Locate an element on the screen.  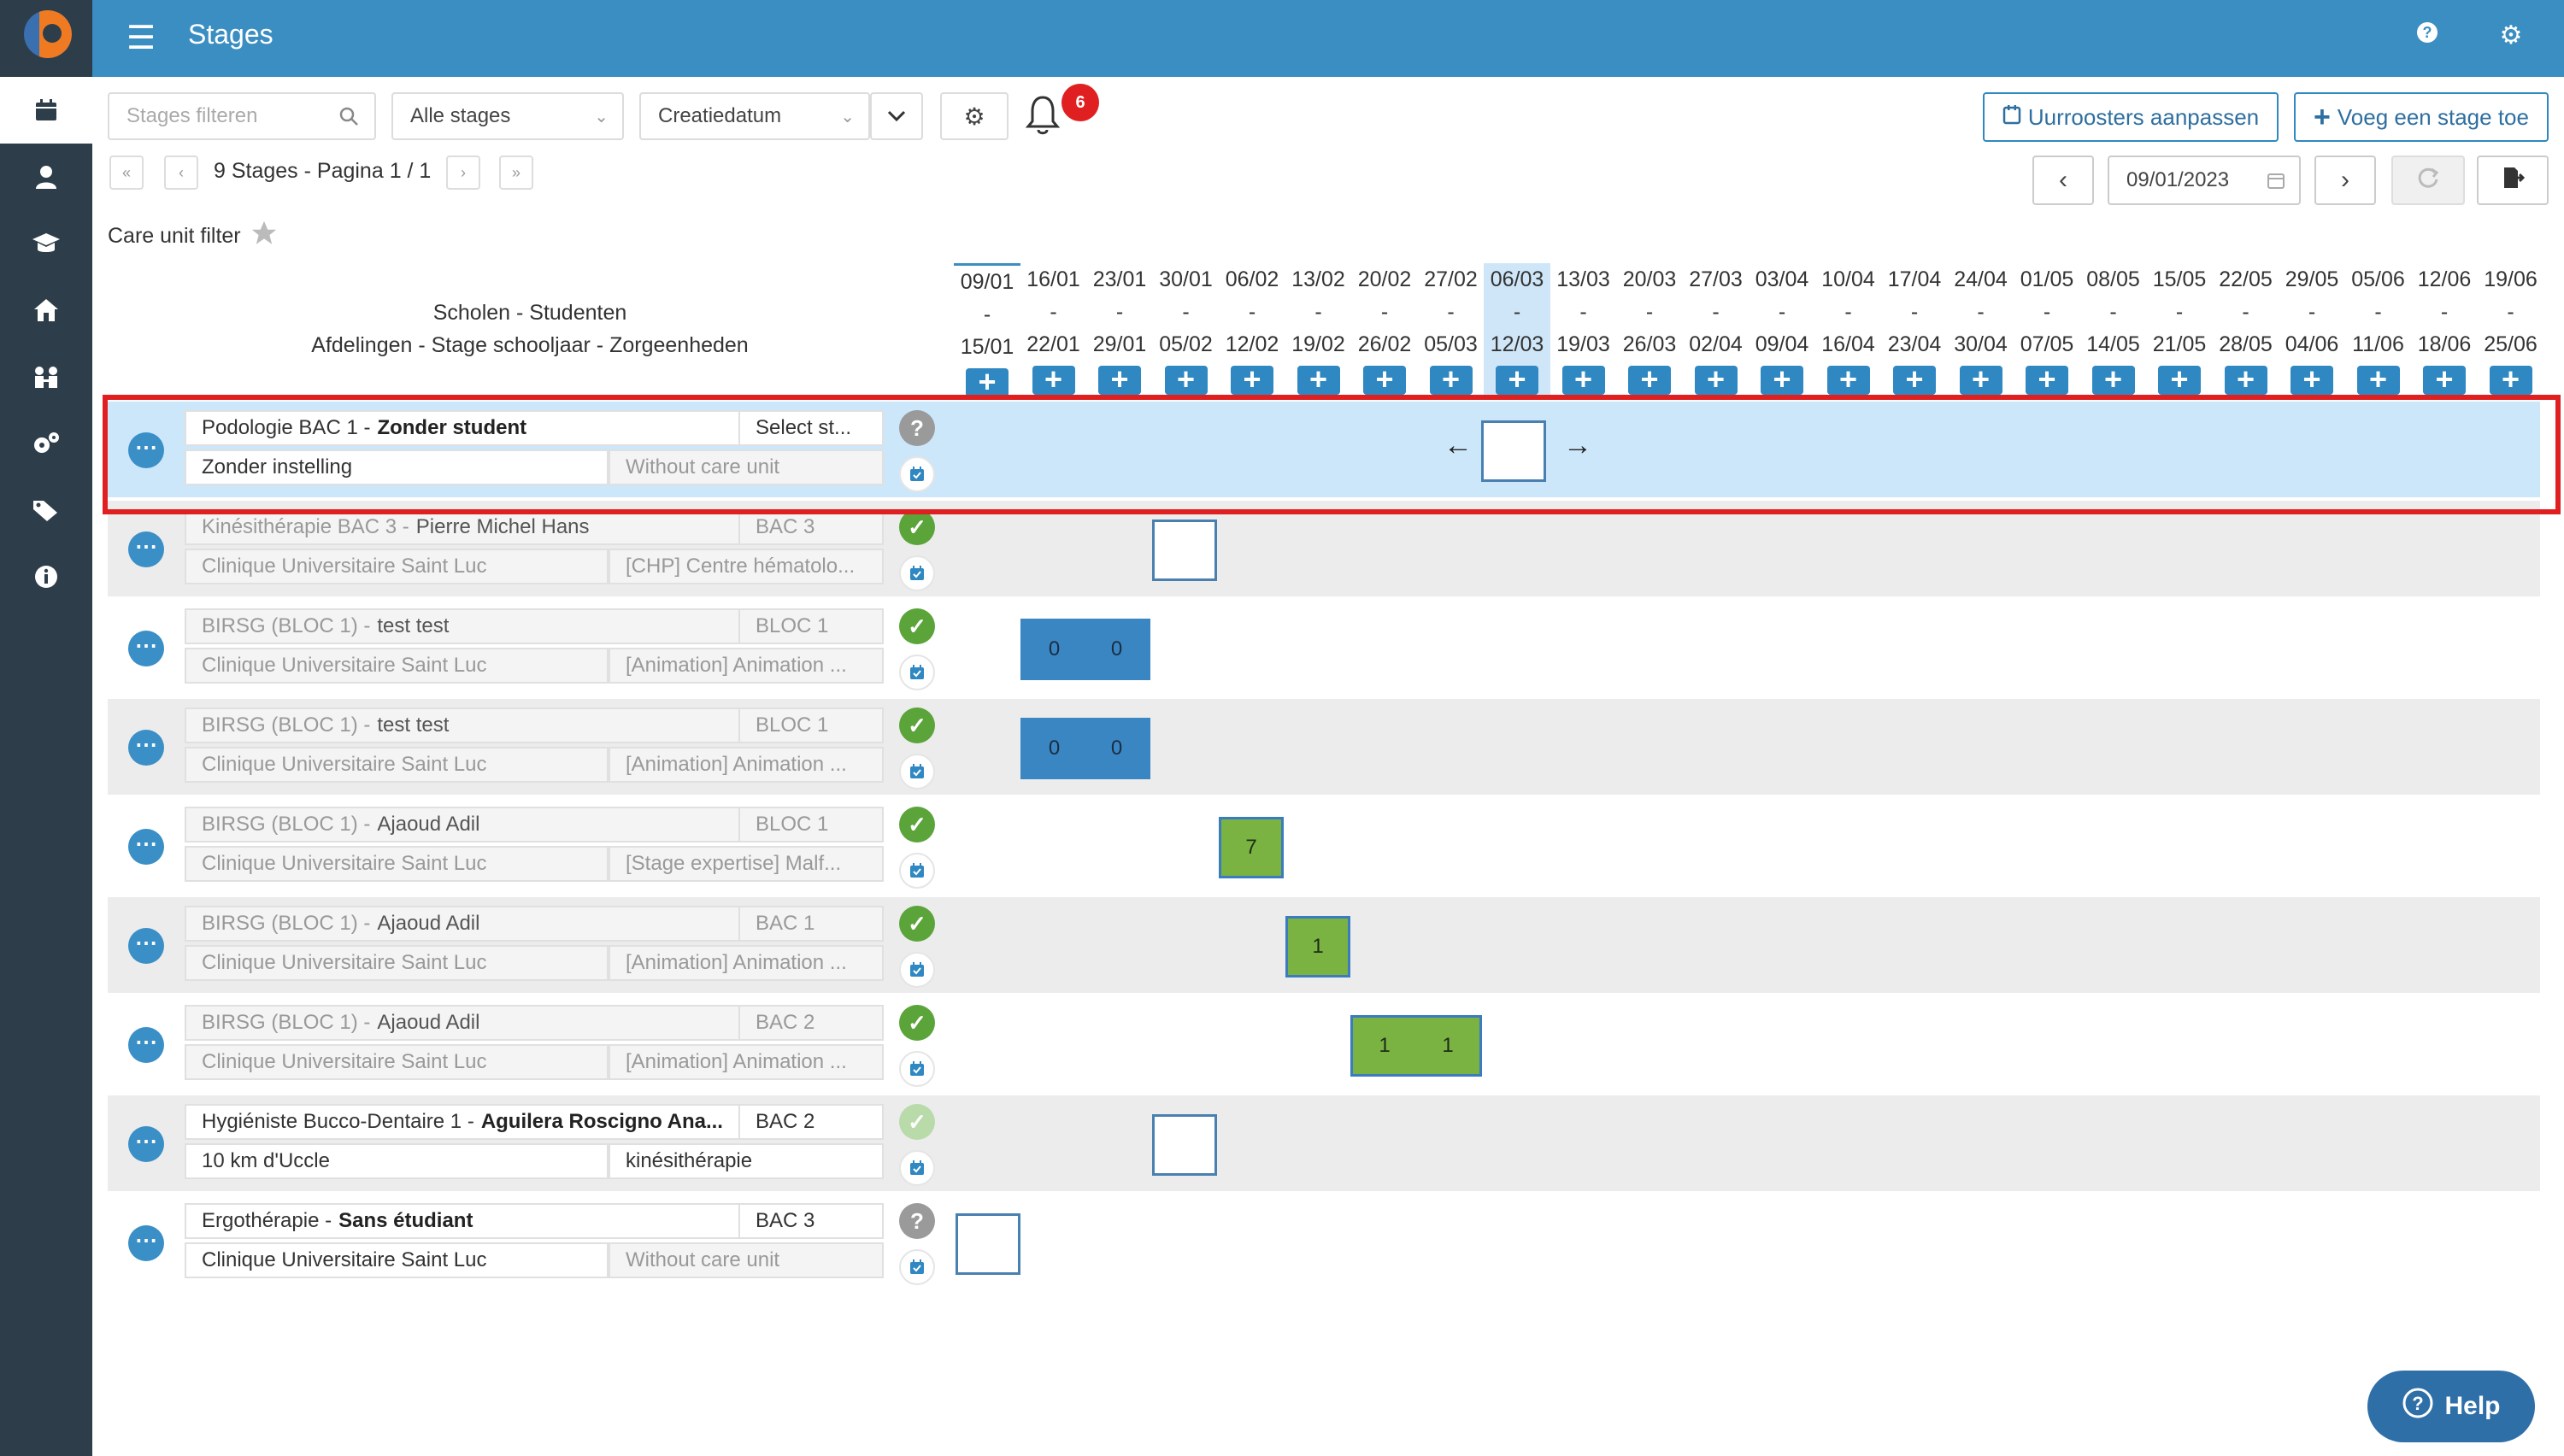
settings-button: ⚙ is located at coordinates (974, 116).